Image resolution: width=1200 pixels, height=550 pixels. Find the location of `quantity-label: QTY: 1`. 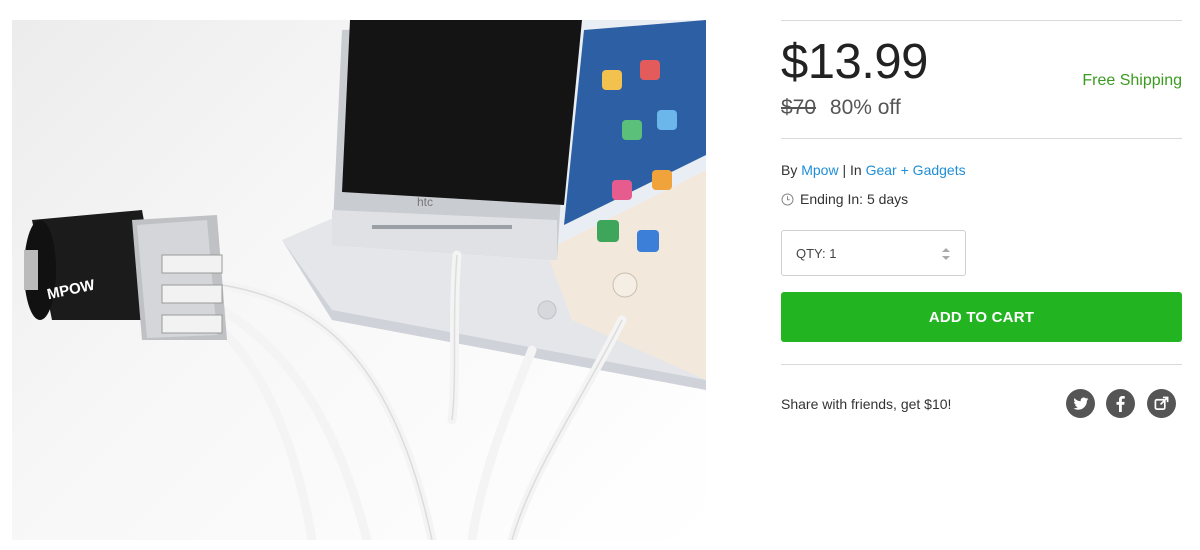

quantity-label: QTY: 1 is located at coordinates (816, 253).